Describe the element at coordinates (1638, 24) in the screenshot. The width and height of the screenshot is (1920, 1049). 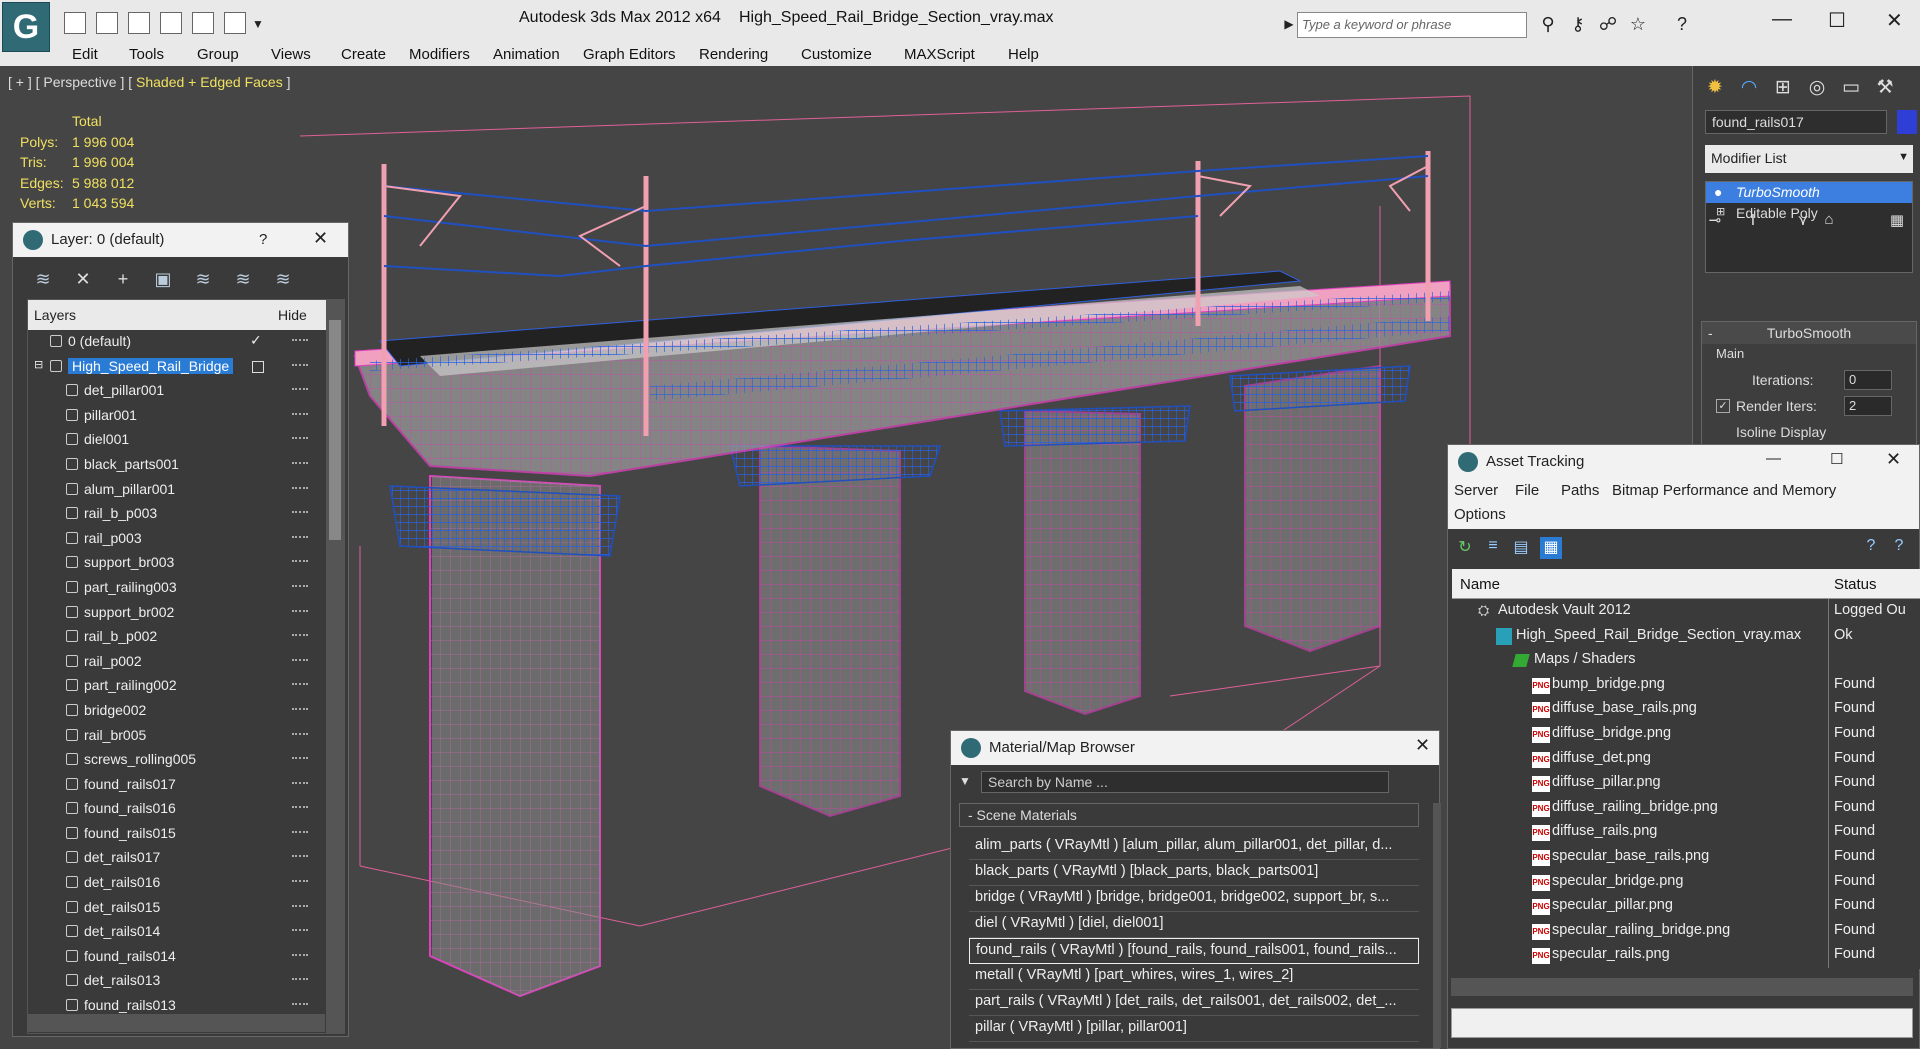
I see `favorites-star-icon: ☆` at that location.